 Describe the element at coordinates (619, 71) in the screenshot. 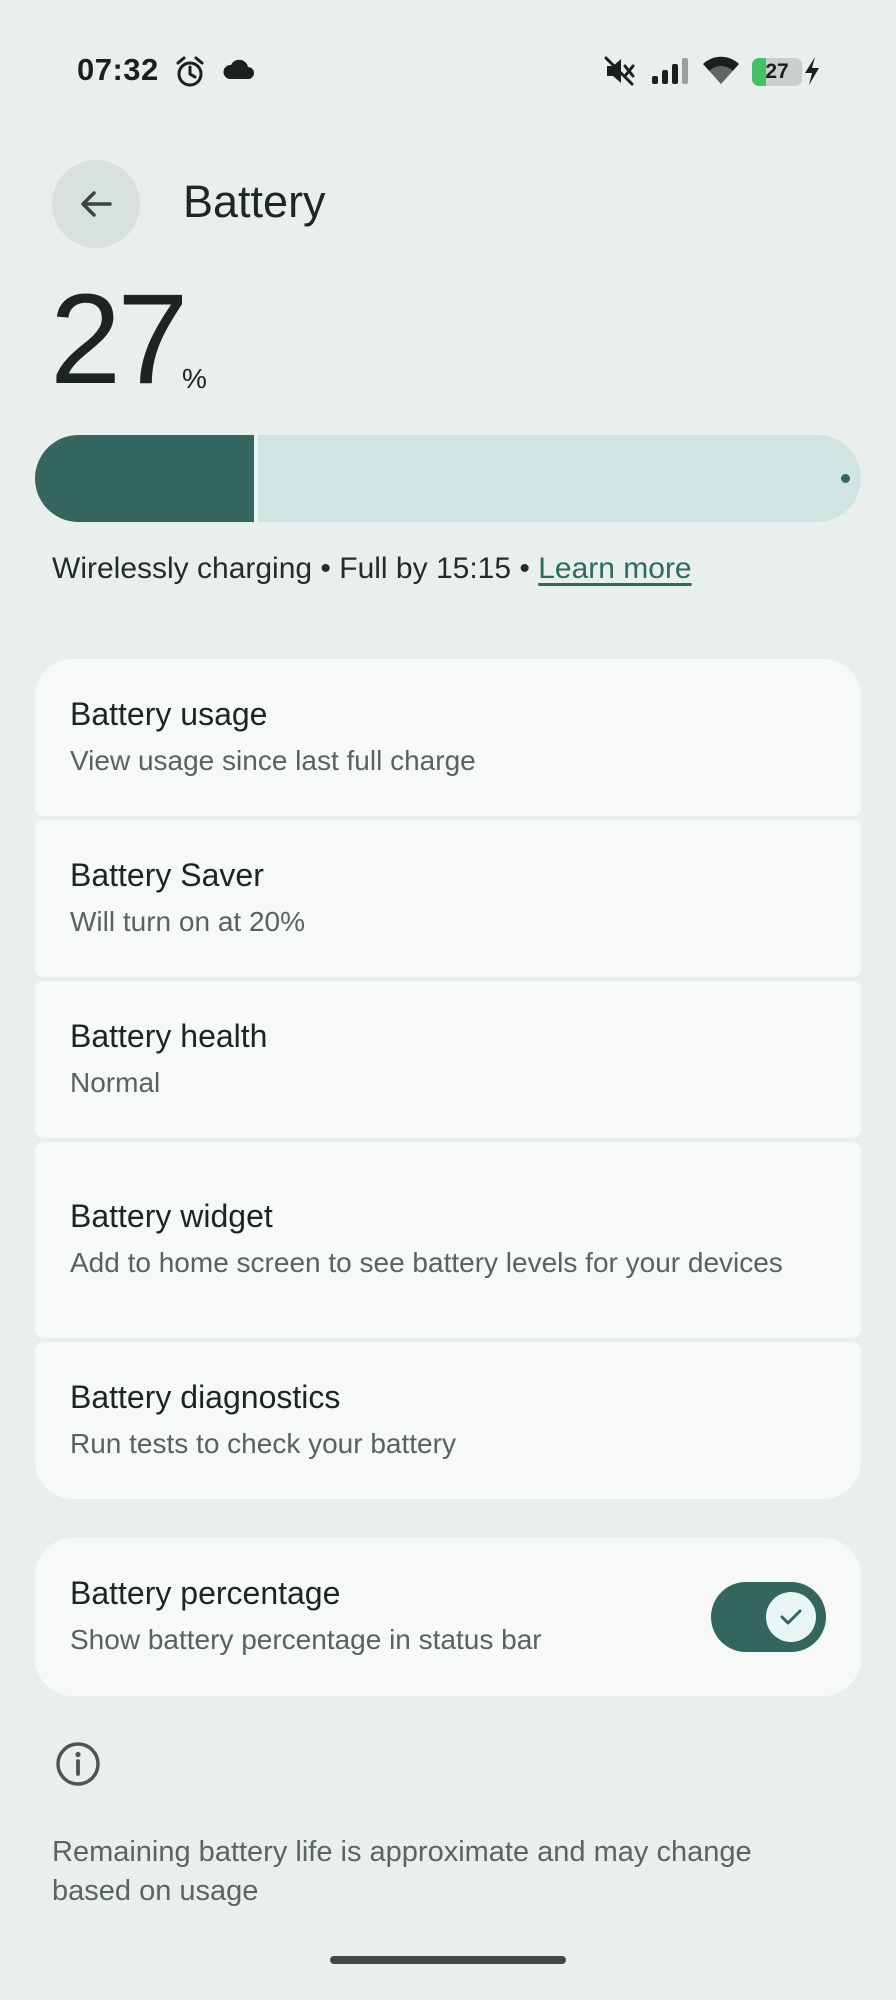

I see `mute-icon` at that location.